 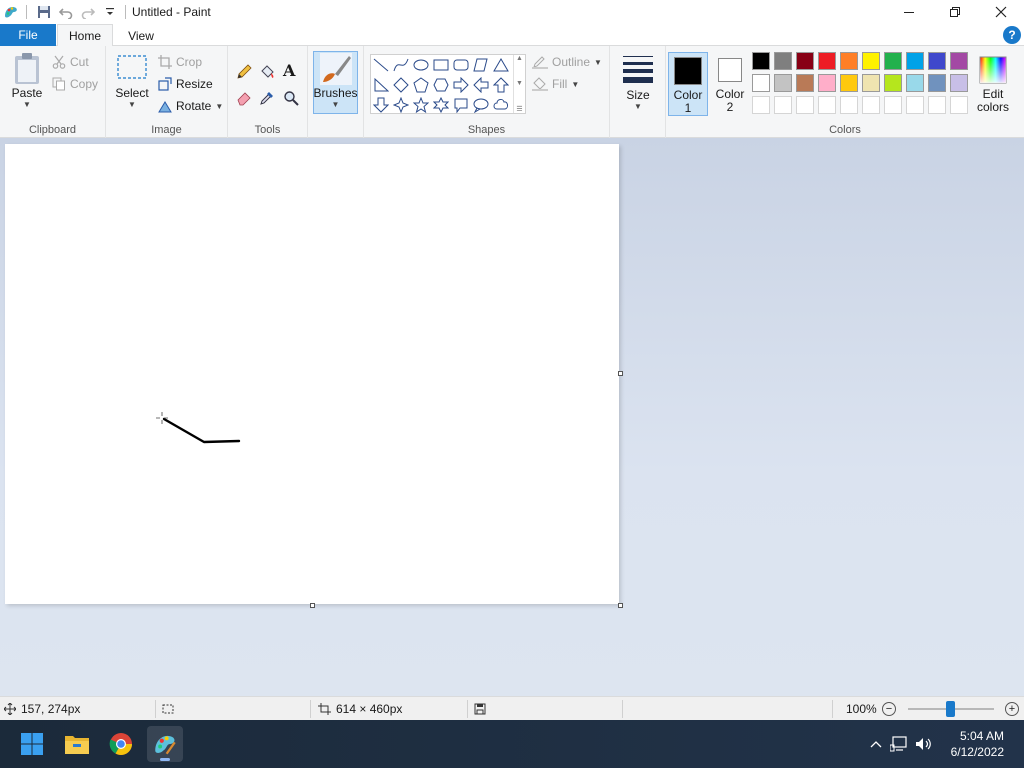 What do you see at coordinates (27, 80) in the screenshot?
I see `paste-button: Paste ▼` at bounding box center [27, 80].